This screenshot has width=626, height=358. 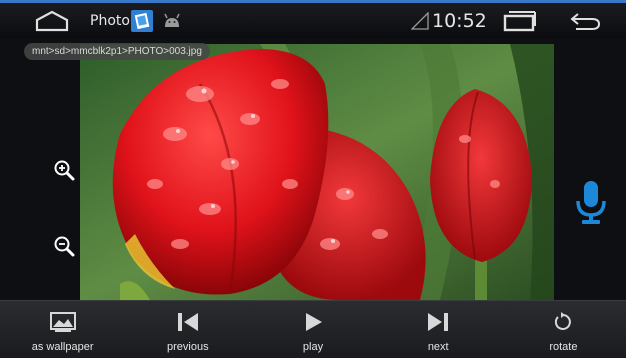 I want to click on play-button: play, so click(x=312, y=329).